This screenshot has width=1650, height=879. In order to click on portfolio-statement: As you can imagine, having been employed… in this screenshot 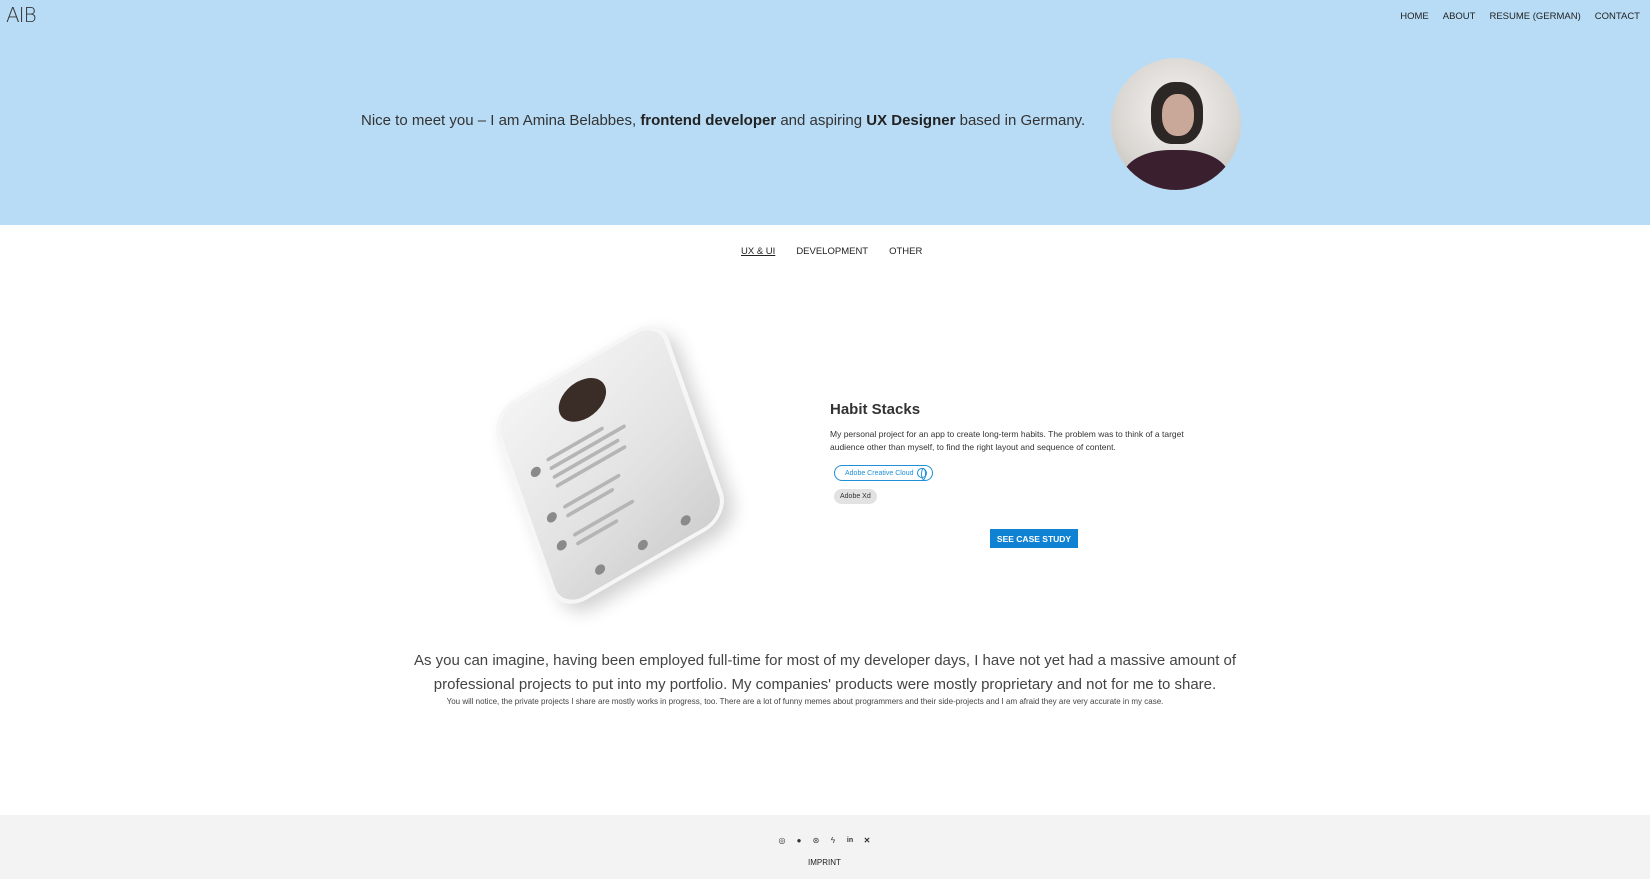, I will do `click(825, 672)`.